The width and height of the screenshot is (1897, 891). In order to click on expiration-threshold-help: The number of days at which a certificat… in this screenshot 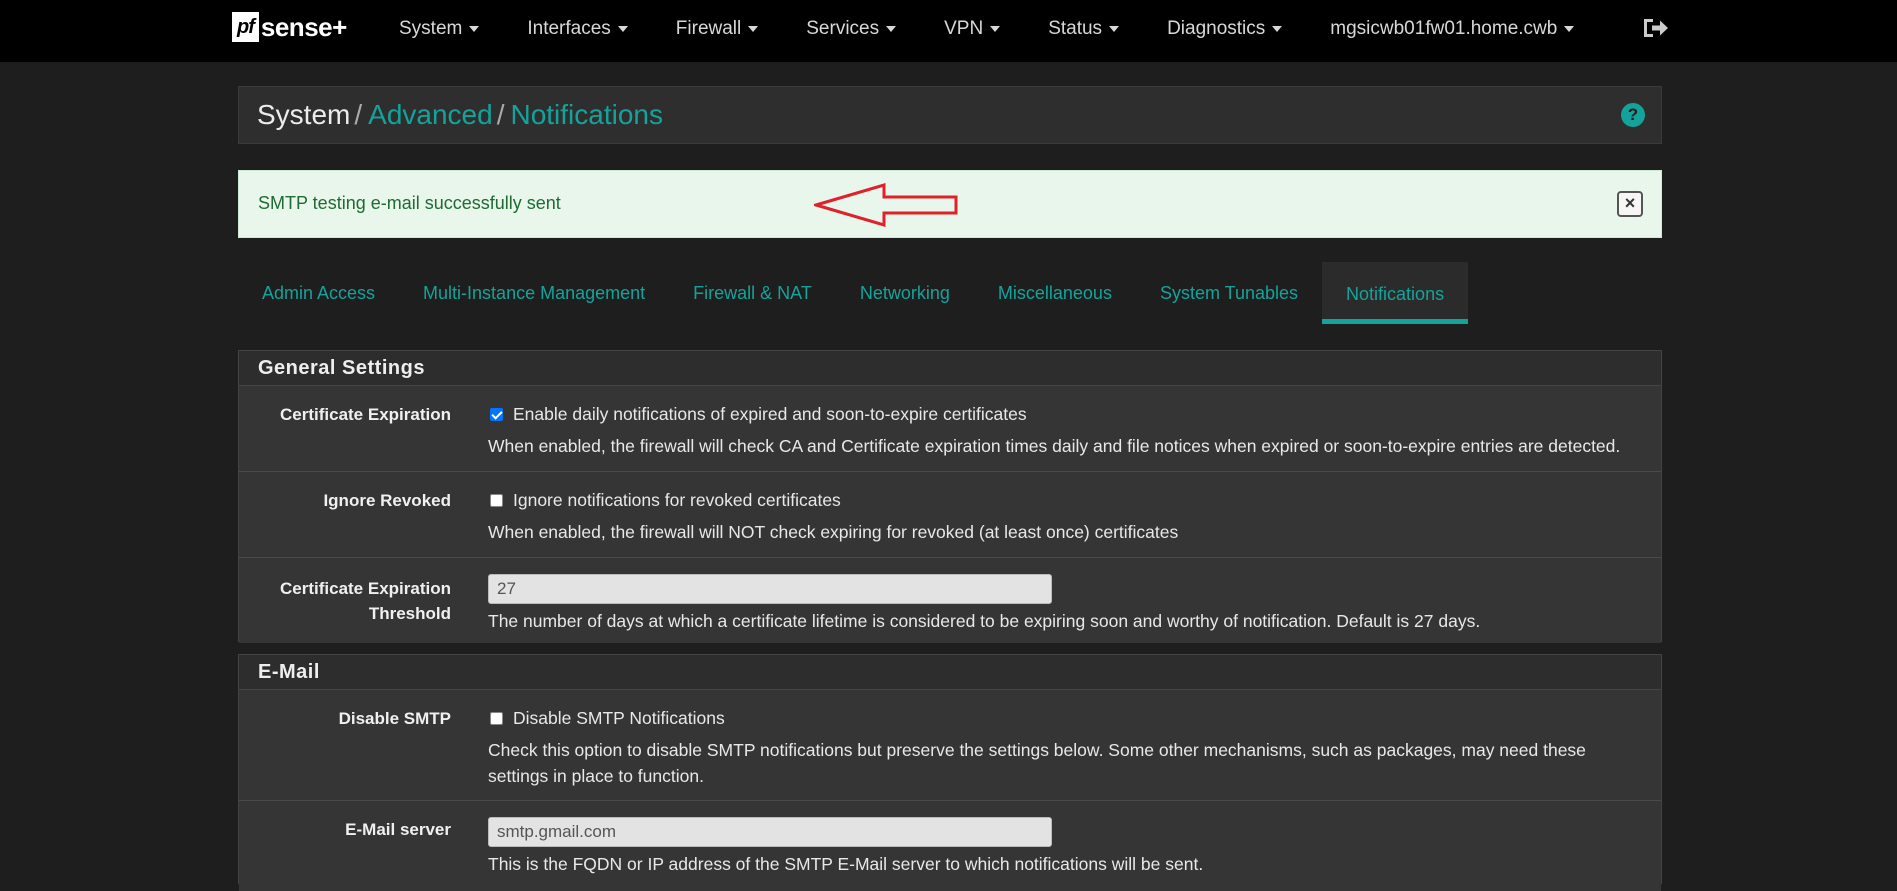, I will do `click(984, 621)`.